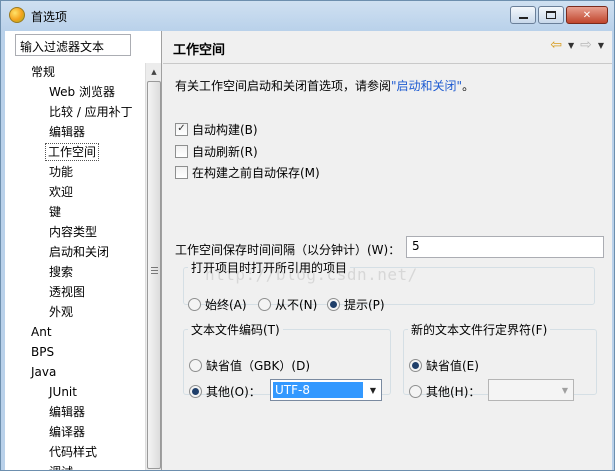 This screenshot has height=471, width=615. I want to click on tree-item-compiler: 编译器, so click(67, 432).